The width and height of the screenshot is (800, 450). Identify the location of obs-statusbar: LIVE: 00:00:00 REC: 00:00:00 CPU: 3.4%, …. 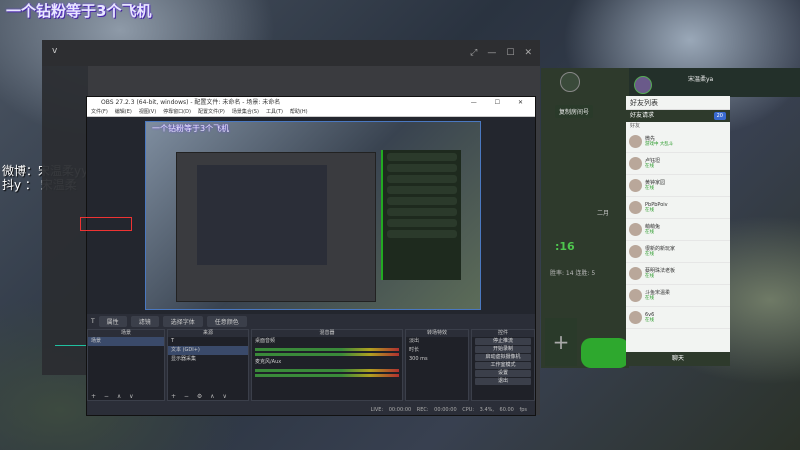
(311, 410).